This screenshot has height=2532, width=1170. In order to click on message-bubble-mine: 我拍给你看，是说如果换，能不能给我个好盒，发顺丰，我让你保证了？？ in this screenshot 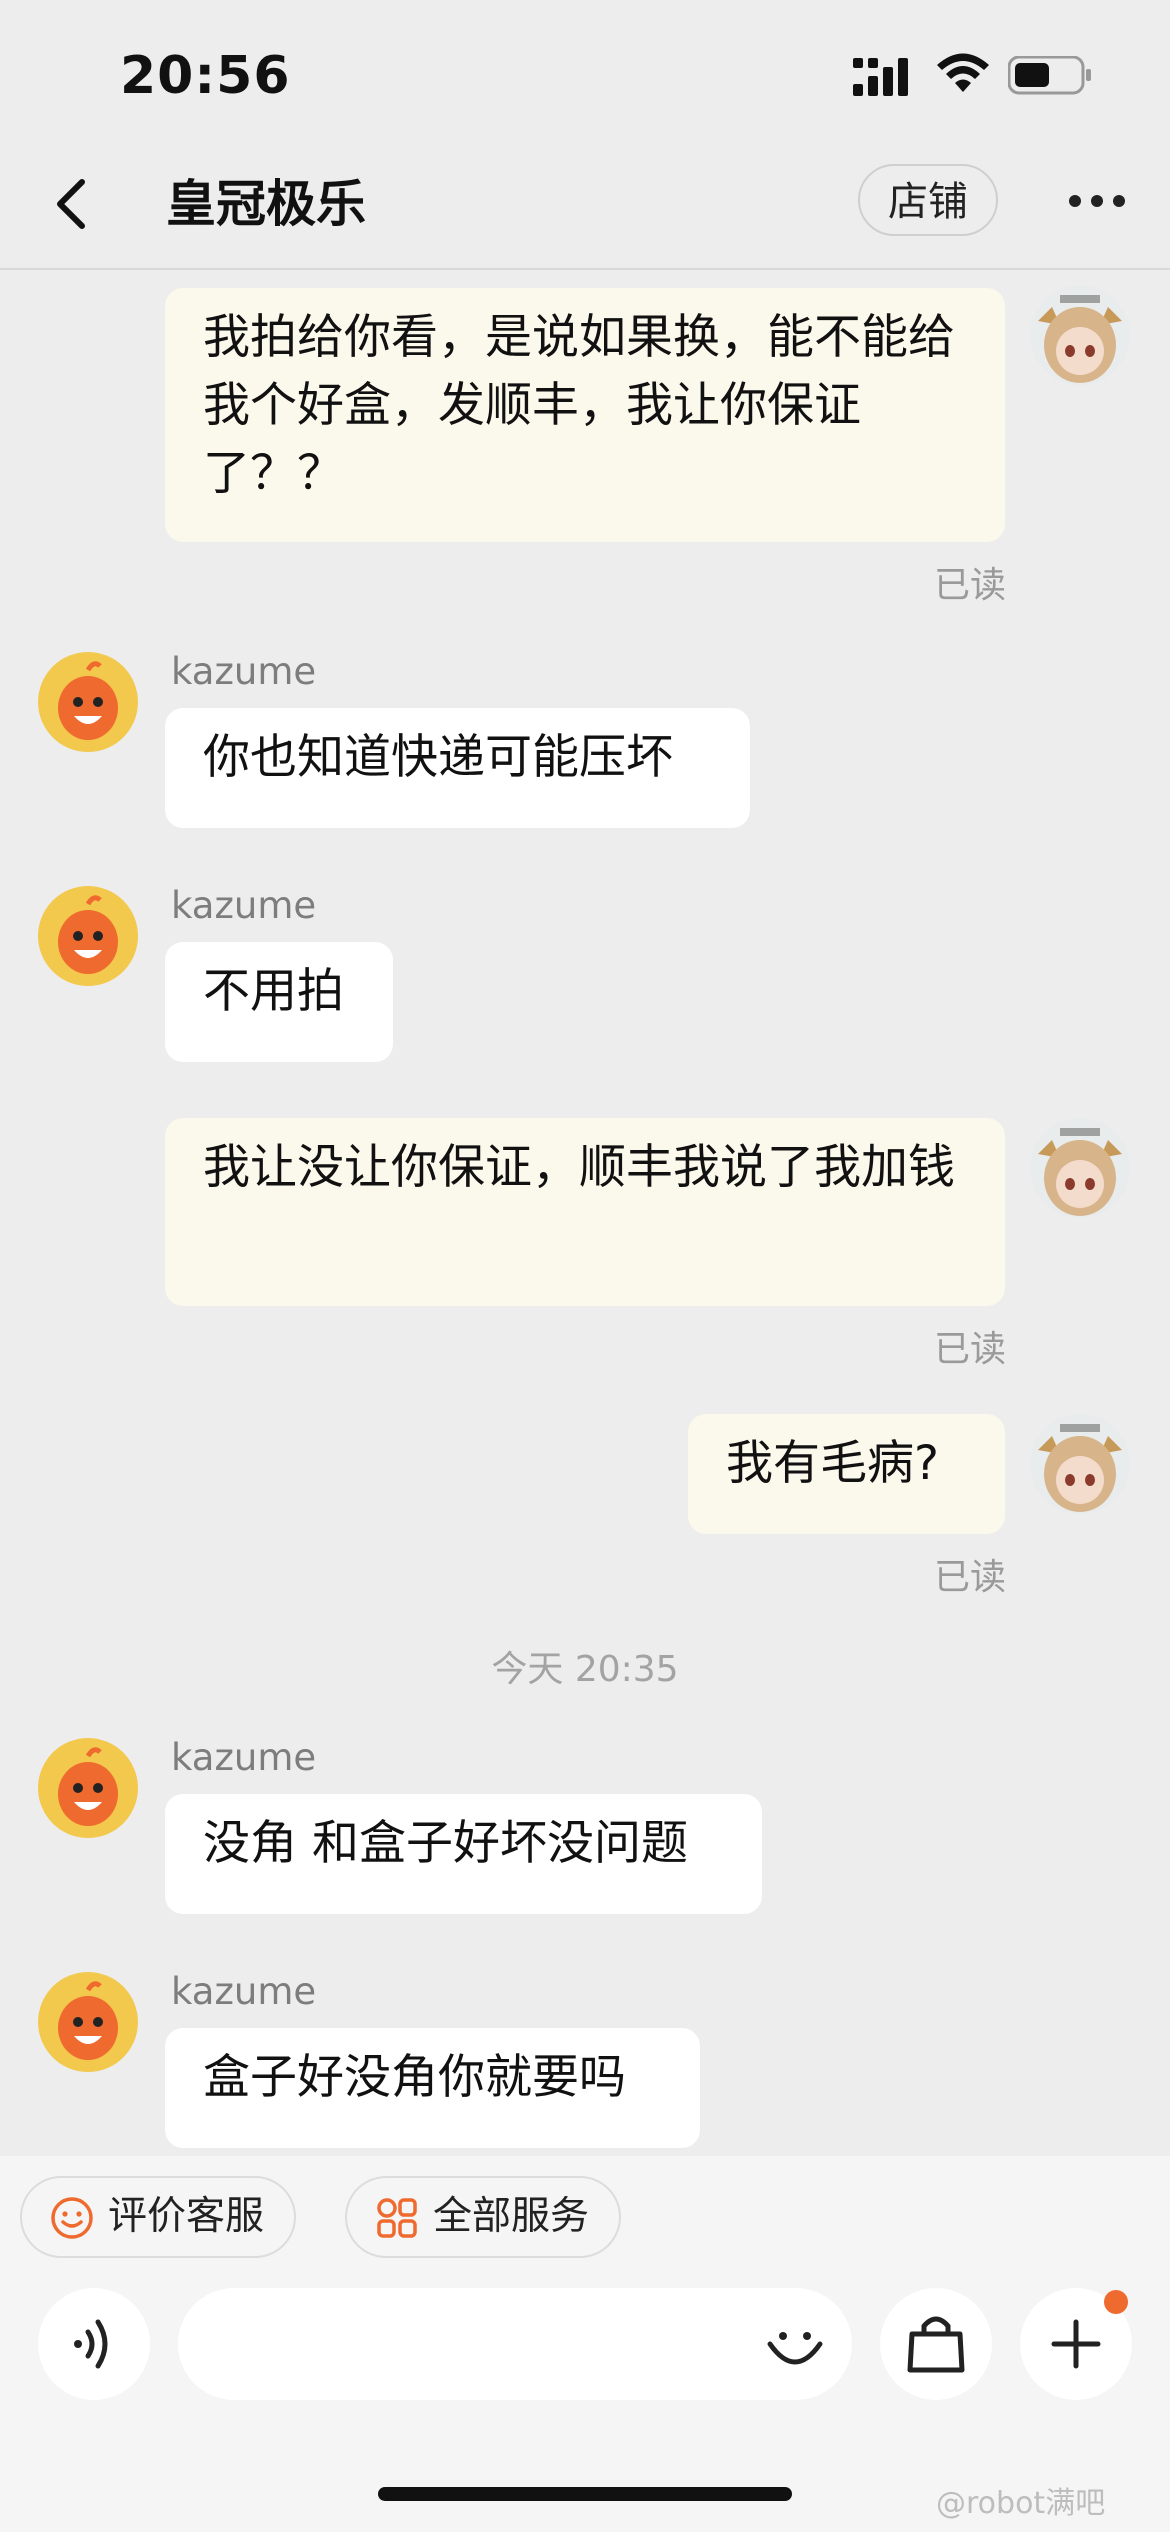, I will do `click(585, 415)`.